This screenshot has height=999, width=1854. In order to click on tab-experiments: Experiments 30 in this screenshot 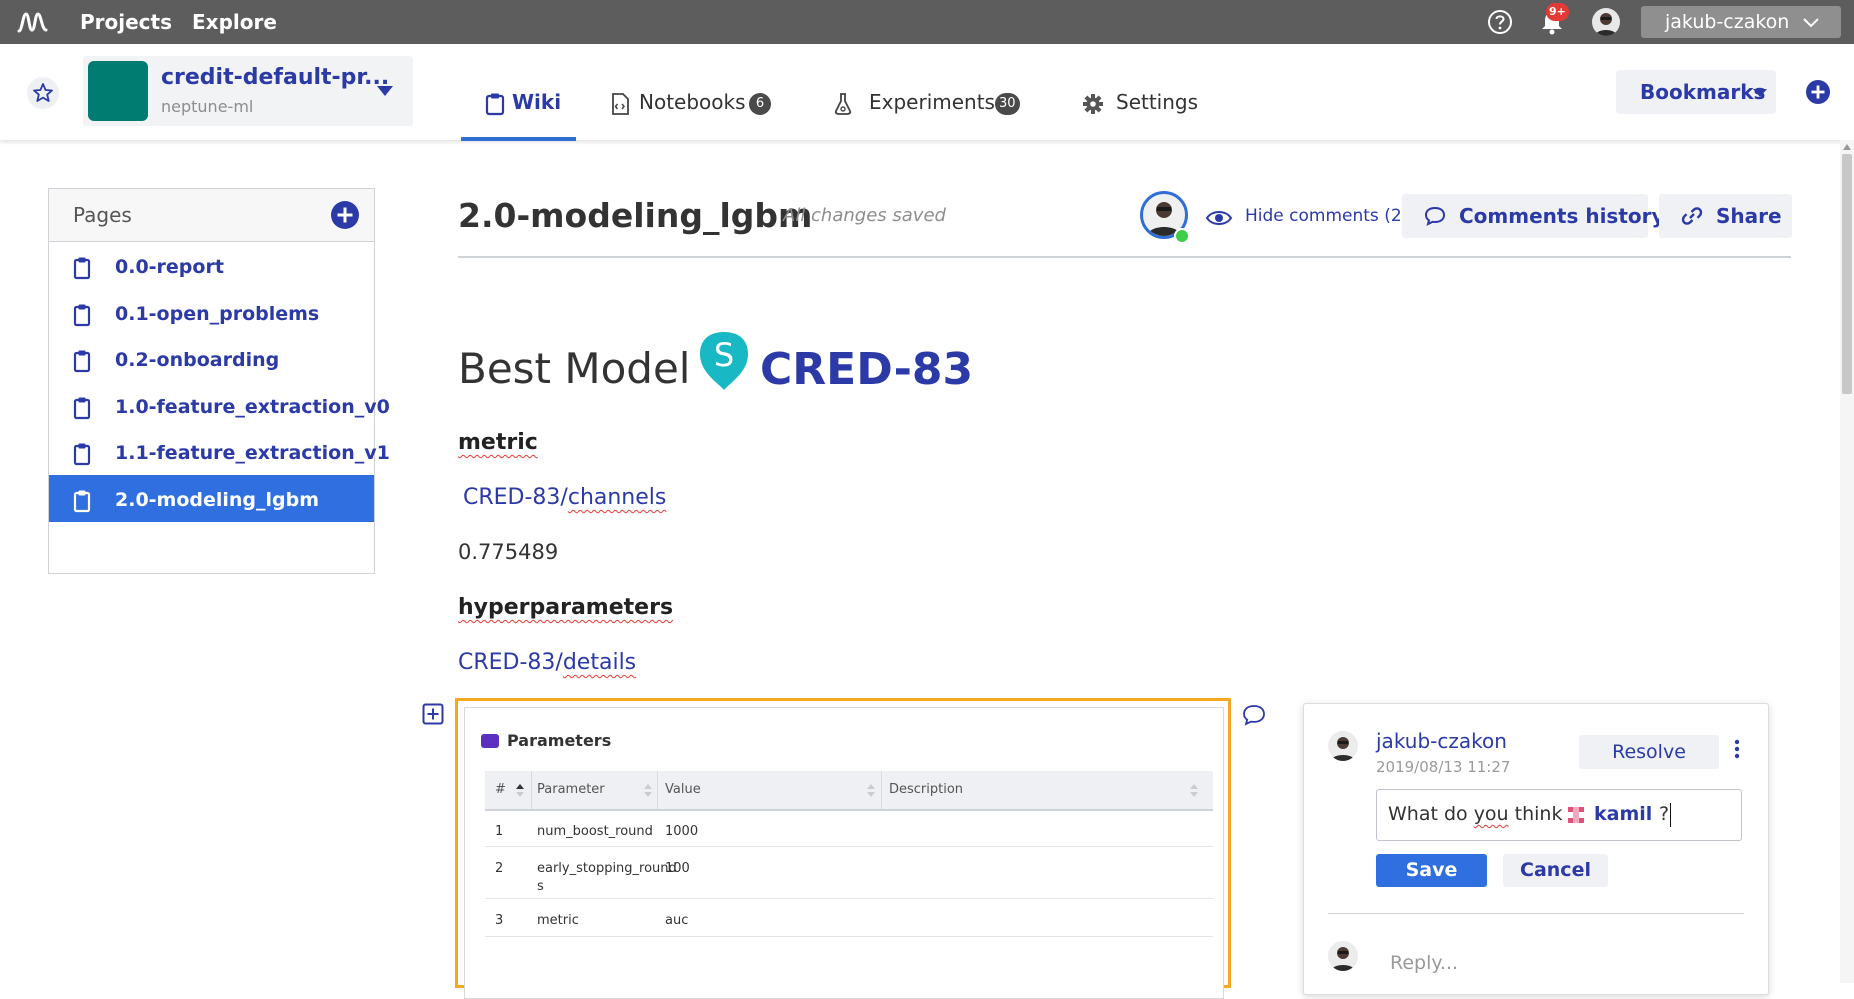, I will do `click(928, 112)`.